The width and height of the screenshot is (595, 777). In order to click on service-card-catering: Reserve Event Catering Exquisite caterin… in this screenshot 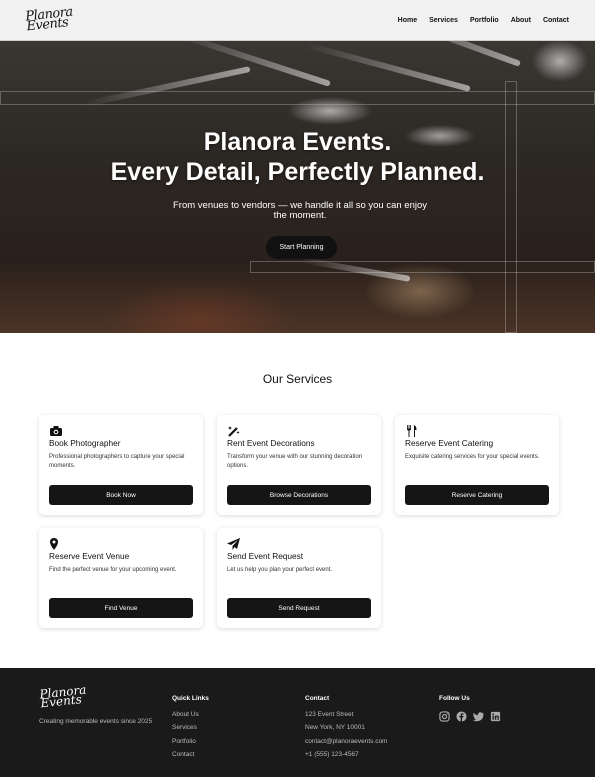, I will do `click(477, 465)`.